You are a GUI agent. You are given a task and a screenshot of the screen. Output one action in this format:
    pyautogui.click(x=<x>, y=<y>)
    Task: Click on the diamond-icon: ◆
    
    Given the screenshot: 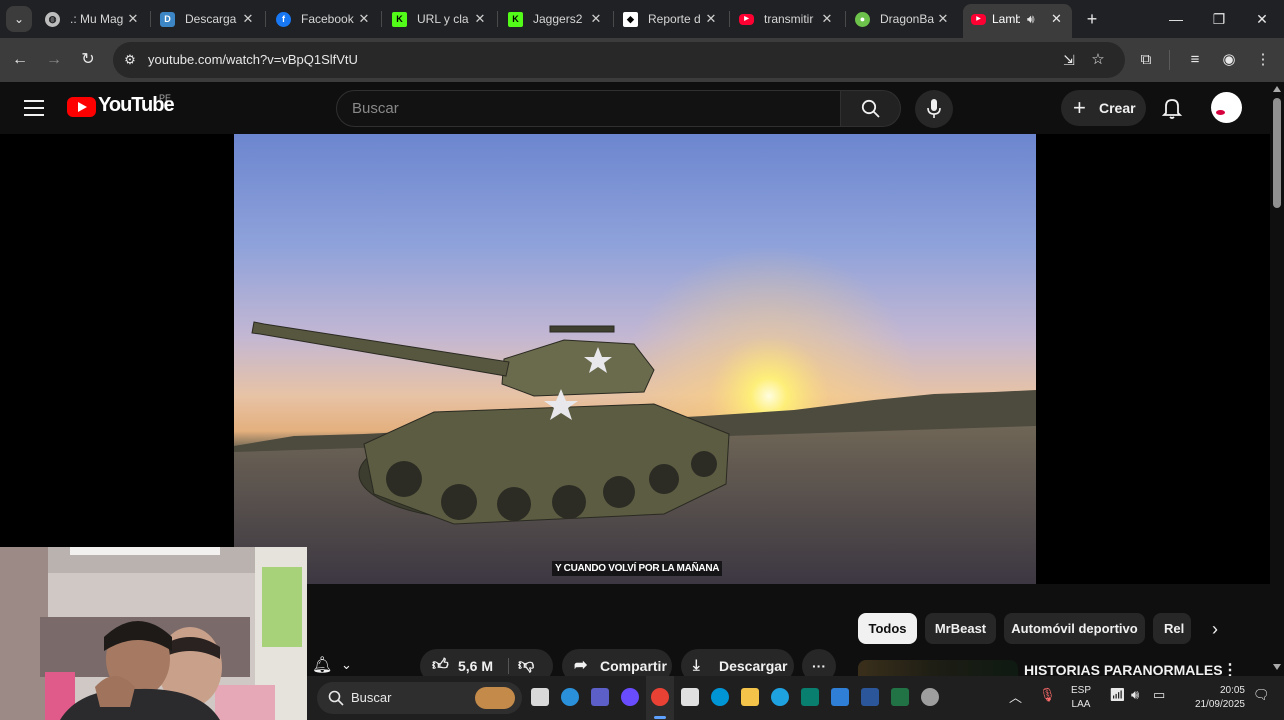 What is the action you would take?
    pyautogui.click(x=630, y=19)
    